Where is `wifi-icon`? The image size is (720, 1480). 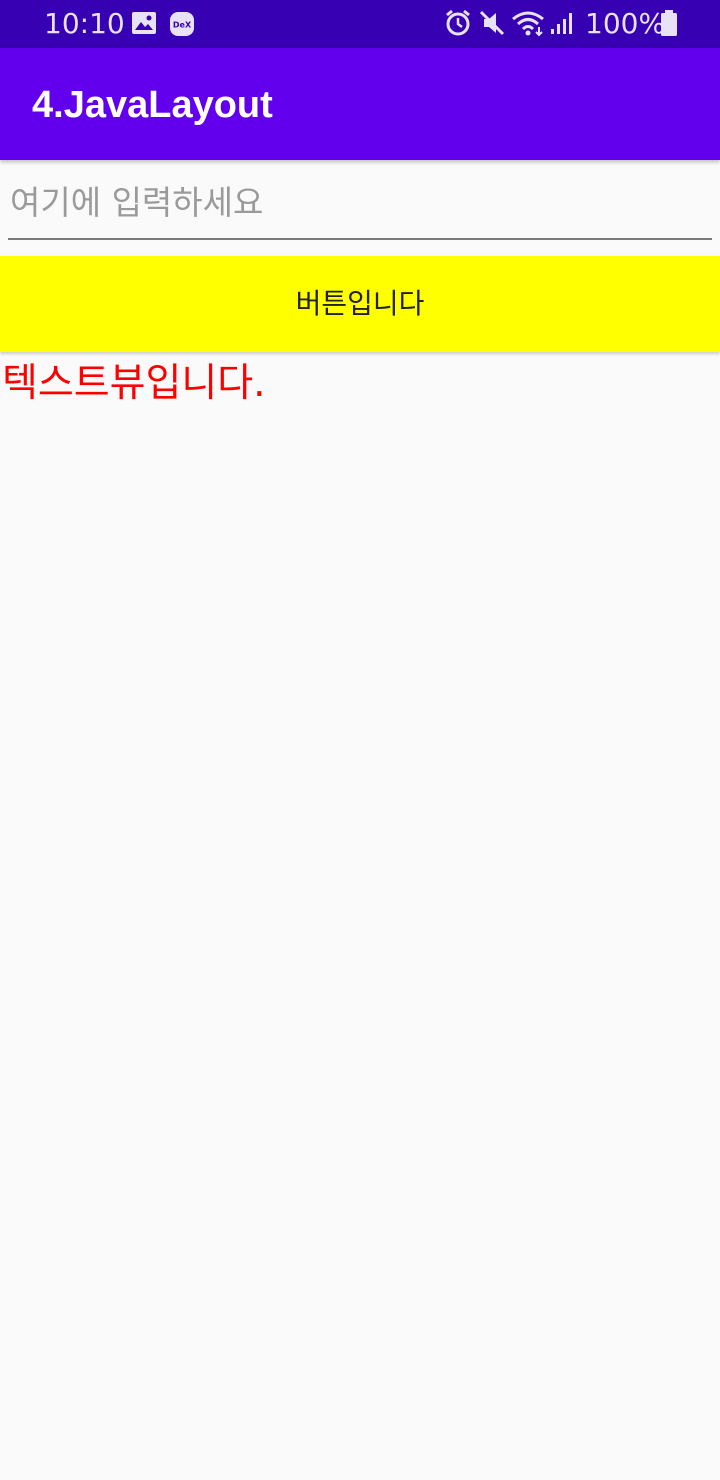
wifi-icon is located at coordinates (528, 24).